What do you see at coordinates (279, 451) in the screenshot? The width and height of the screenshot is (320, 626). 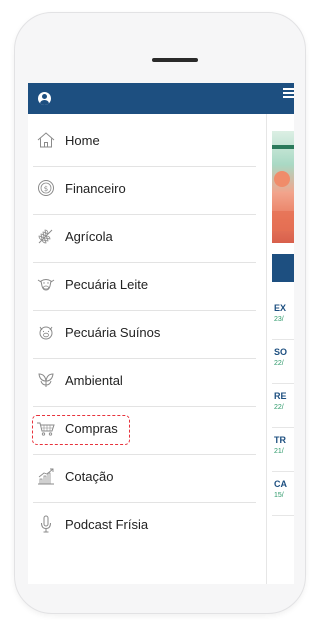 I see `news-date: 21/` at bounding box center [279, 451].